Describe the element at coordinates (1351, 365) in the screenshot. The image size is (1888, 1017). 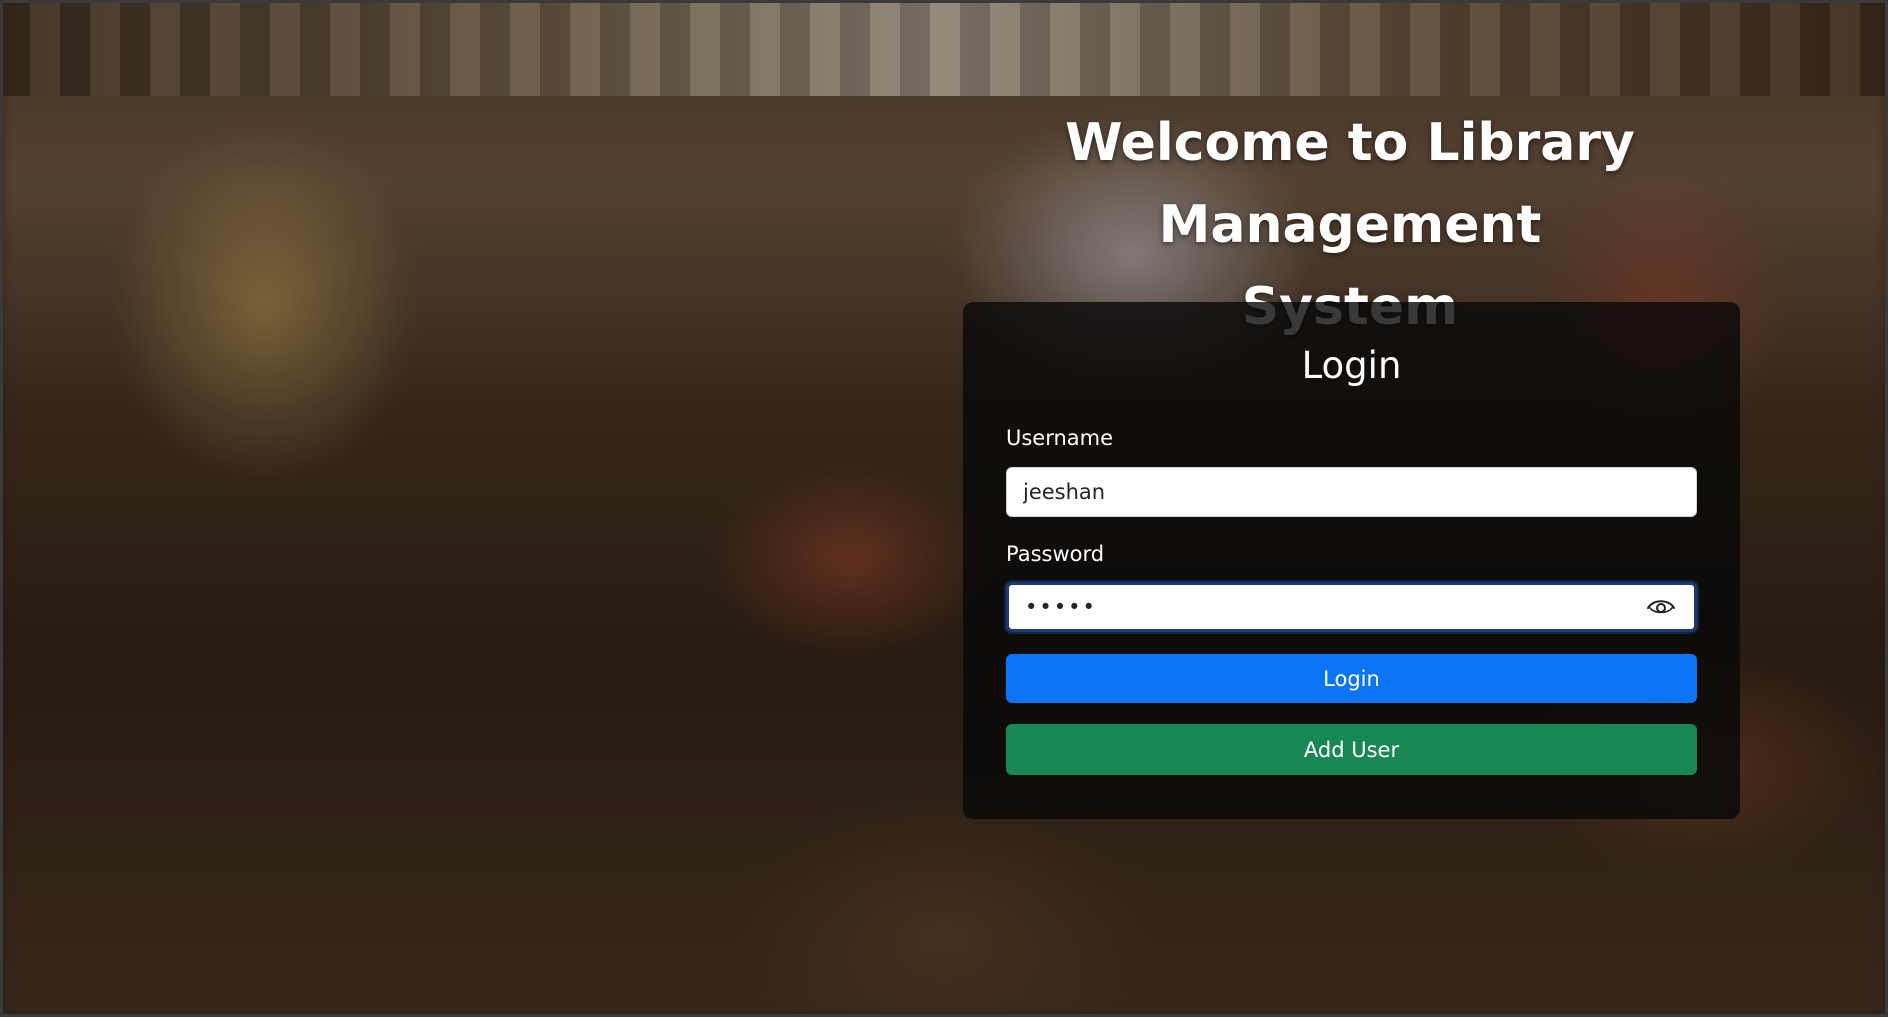
I see `login-heading: Login` at that location.